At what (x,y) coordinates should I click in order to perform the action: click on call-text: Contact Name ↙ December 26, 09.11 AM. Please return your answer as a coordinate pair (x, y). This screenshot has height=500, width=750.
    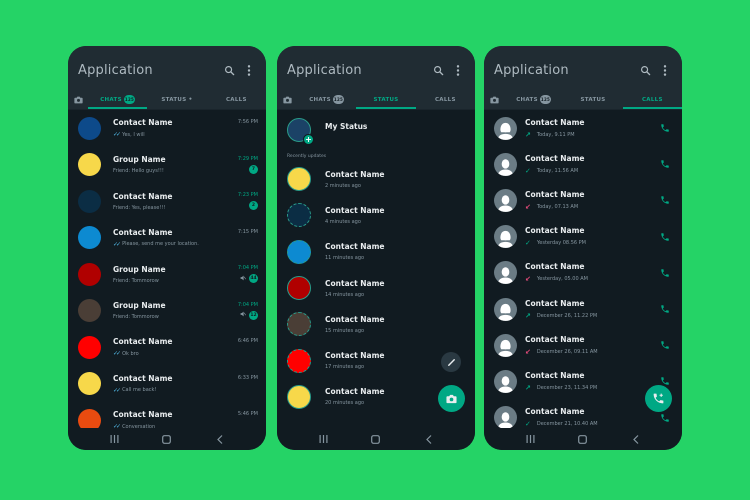
    Looking at the image, I should click on (591, 345).